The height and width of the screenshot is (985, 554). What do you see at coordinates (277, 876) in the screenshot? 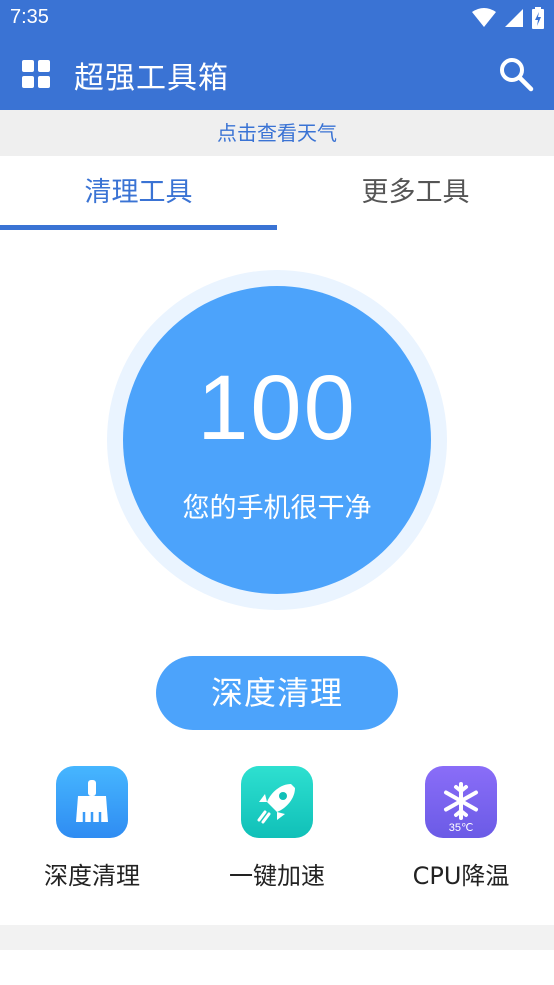
I see `tool-label: 一键加速` at bounding box center [277, 876].